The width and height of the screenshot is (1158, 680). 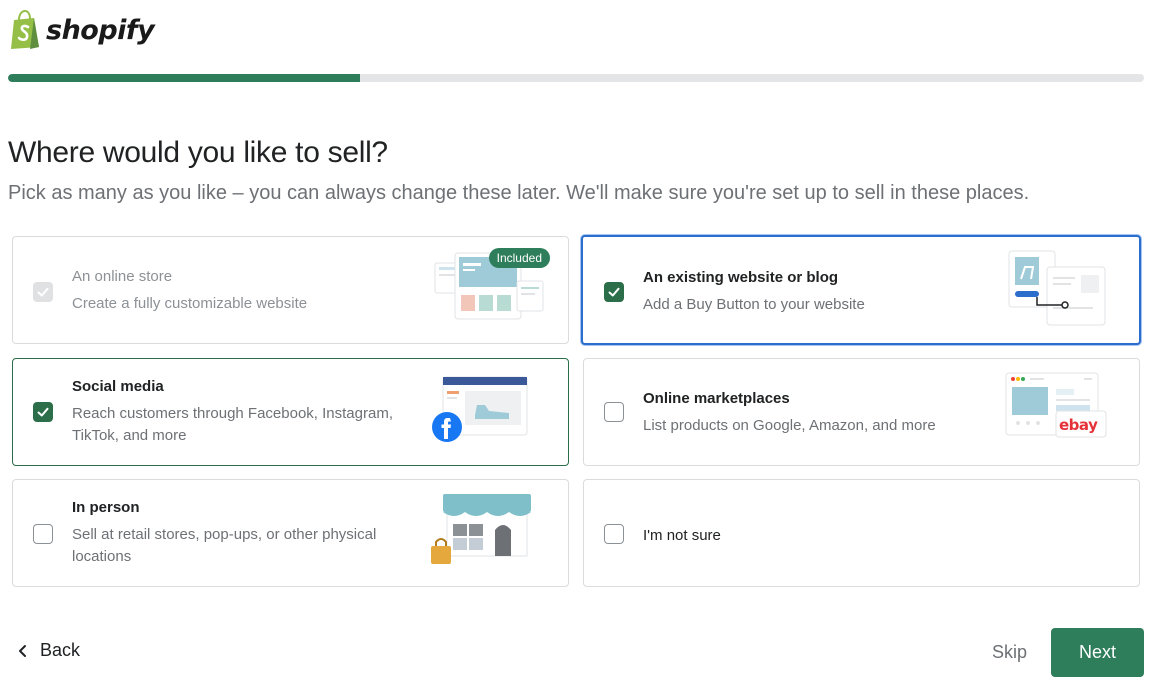 What do you see at coordinates (22, 650) in the screenshot?
I see `chevron-left-icon` at bounding box center [22, 650].